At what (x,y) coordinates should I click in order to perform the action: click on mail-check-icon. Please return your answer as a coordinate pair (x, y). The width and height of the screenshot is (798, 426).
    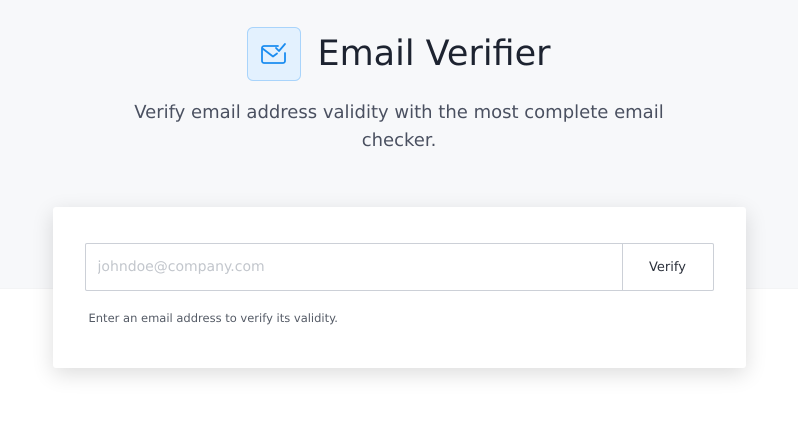
    Looking at the image, I should click on (274, 54).